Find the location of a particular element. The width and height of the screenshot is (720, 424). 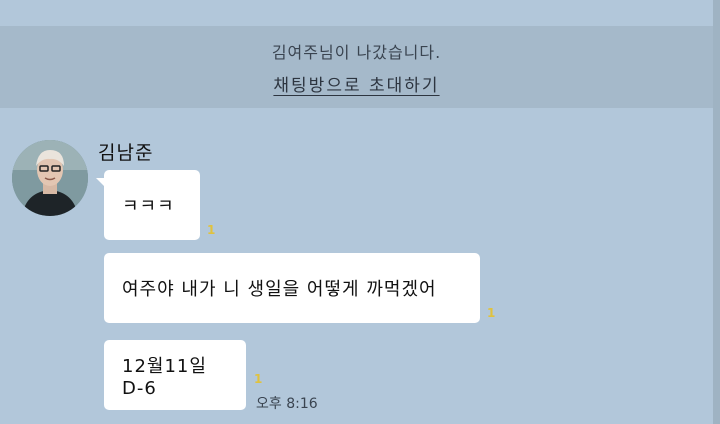

sender-avatar is located at coordinates (50, 178).